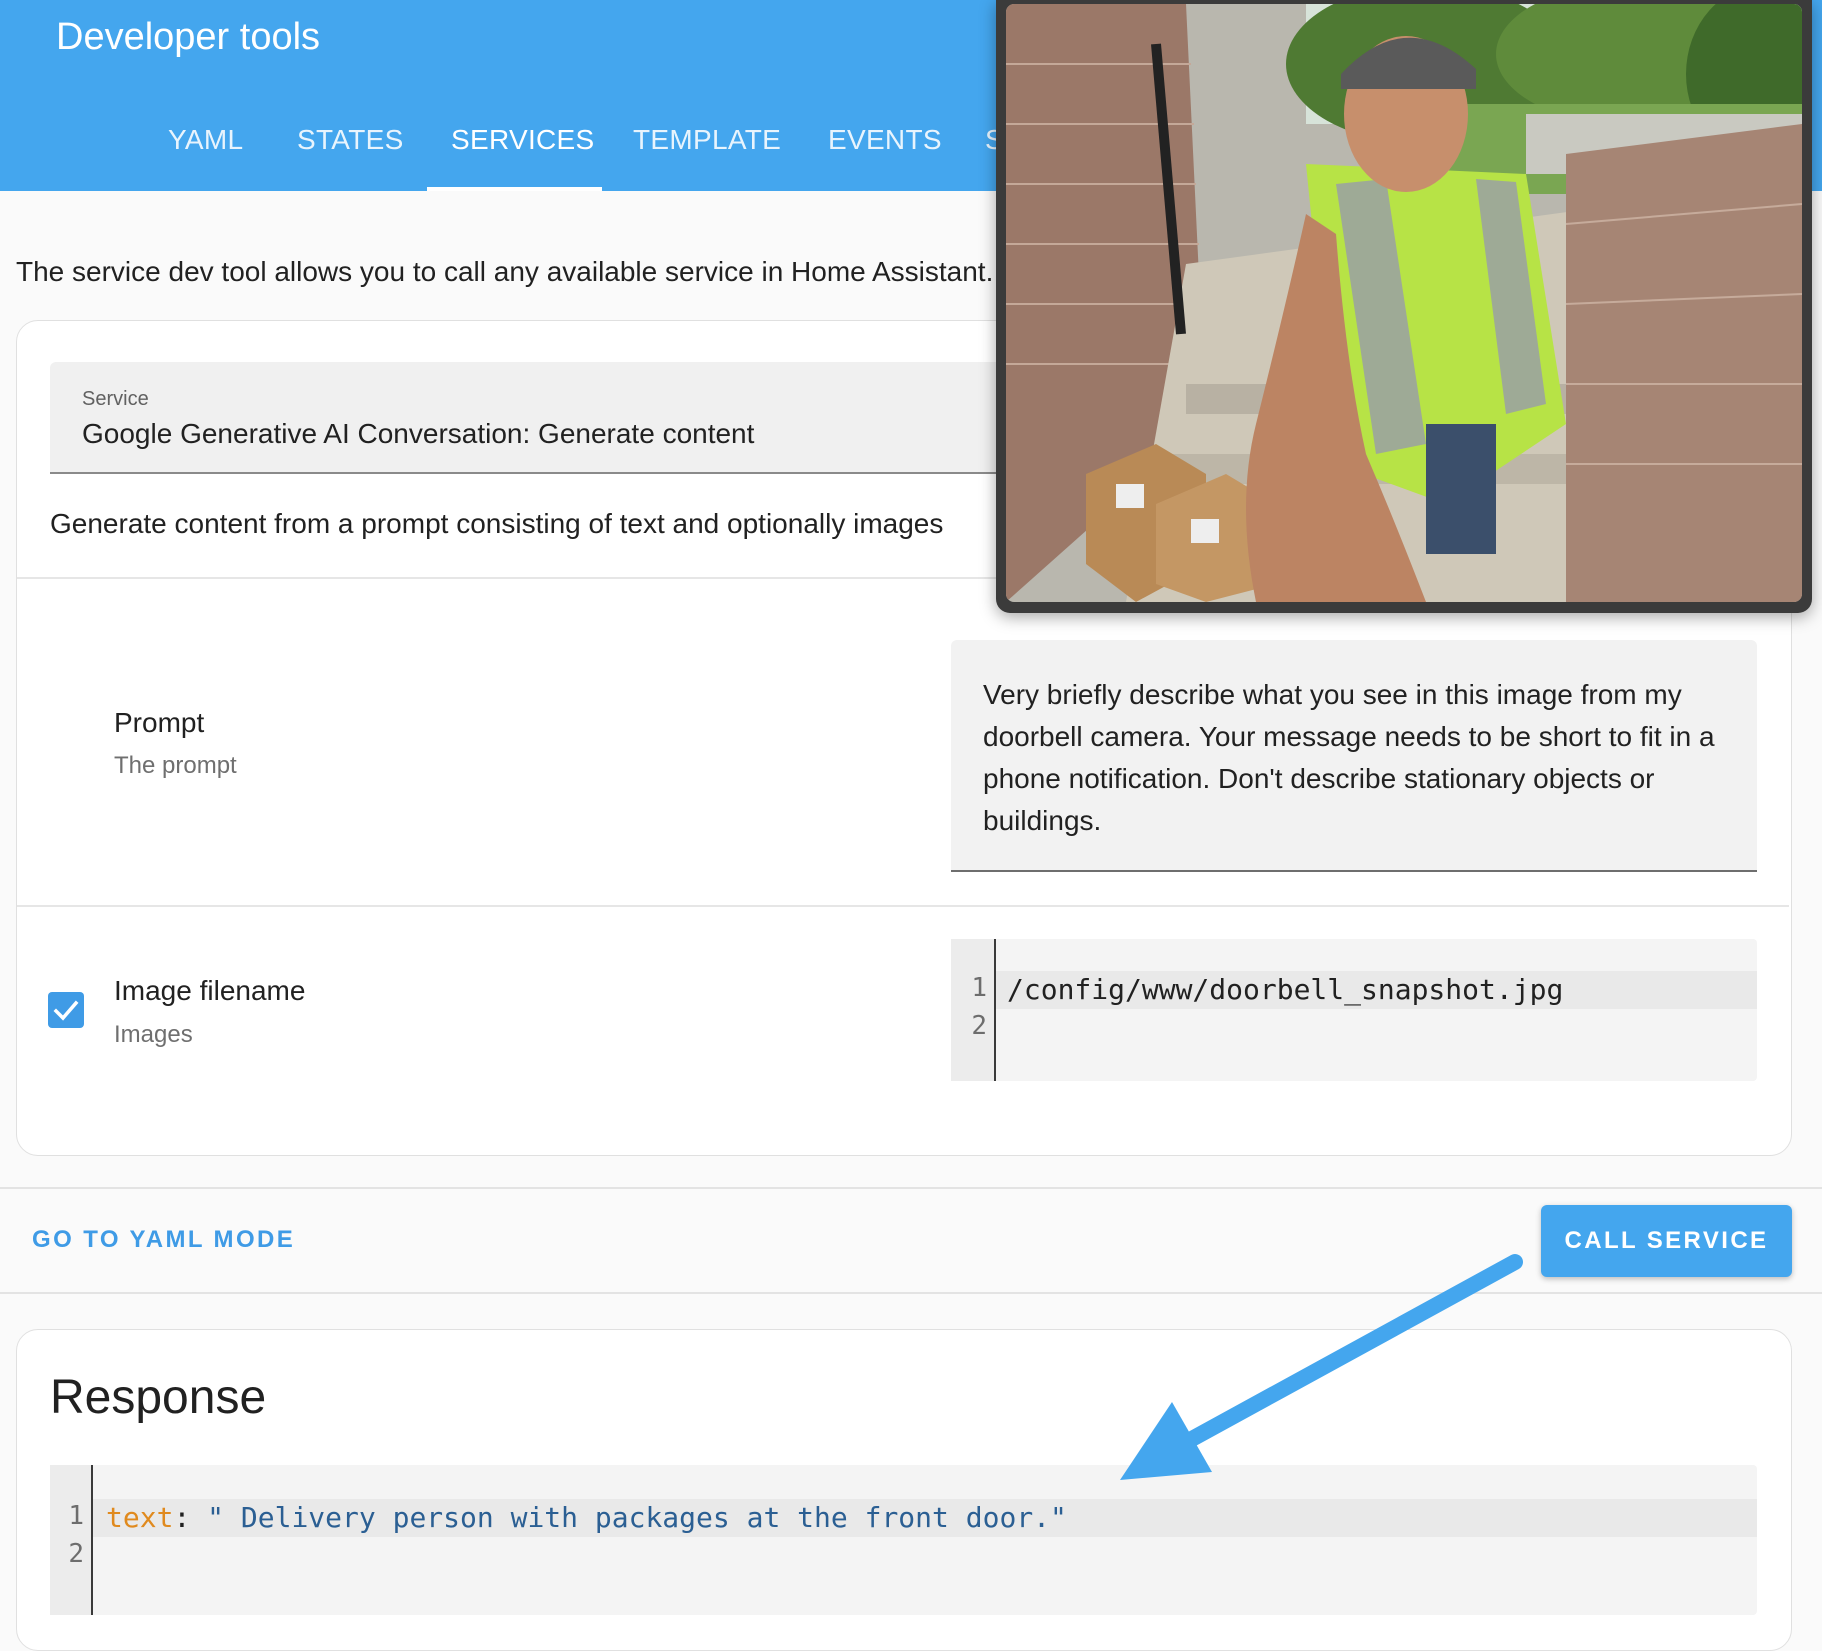 Image resolution: width=1822 pixels, height=1651 pixels. Describe the element at coordinates (210, 990) in the screenshot. I see `image-filename-title: Image filename` at that location.